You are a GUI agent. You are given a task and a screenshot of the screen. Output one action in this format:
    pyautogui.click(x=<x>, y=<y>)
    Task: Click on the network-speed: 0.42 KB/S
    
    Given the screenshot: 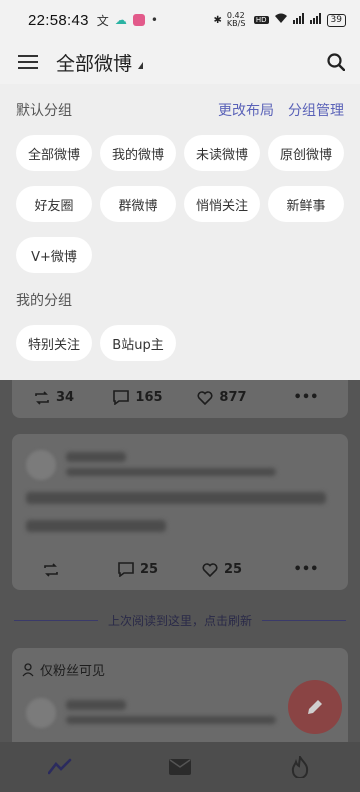 What is the action you would take?
    pyautogui.click(x=236, y=19)
    